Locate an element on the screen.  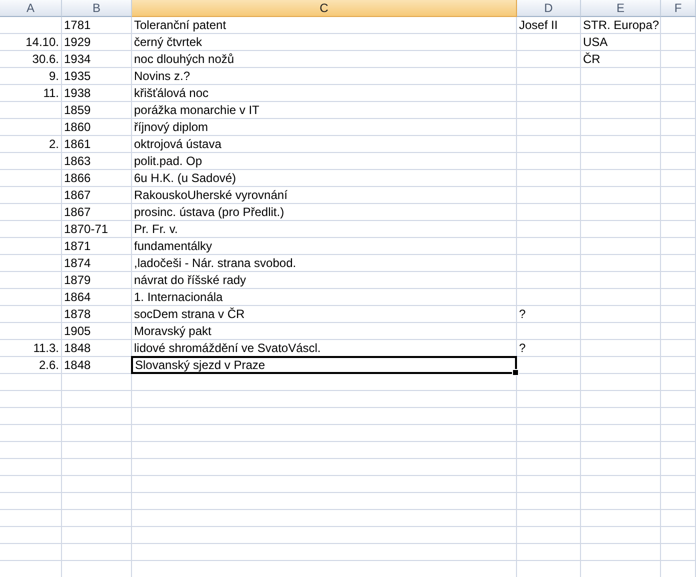
table-cell: 1848 is located at coordinates (97, 365).